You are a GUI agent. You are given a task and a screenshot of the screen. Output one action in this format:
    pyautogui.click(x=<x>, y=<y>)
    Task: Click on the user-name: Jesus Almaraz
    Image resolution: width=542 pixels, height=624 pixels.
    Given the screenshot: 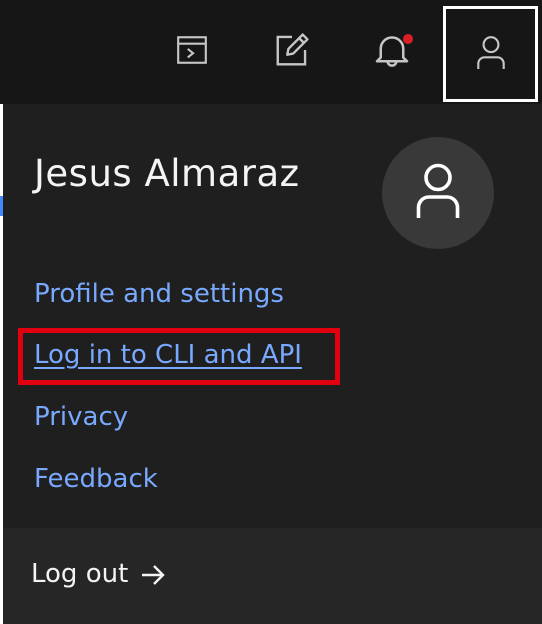 What is the action you would take?
    pyautogui.click(x=167, y=173)
    